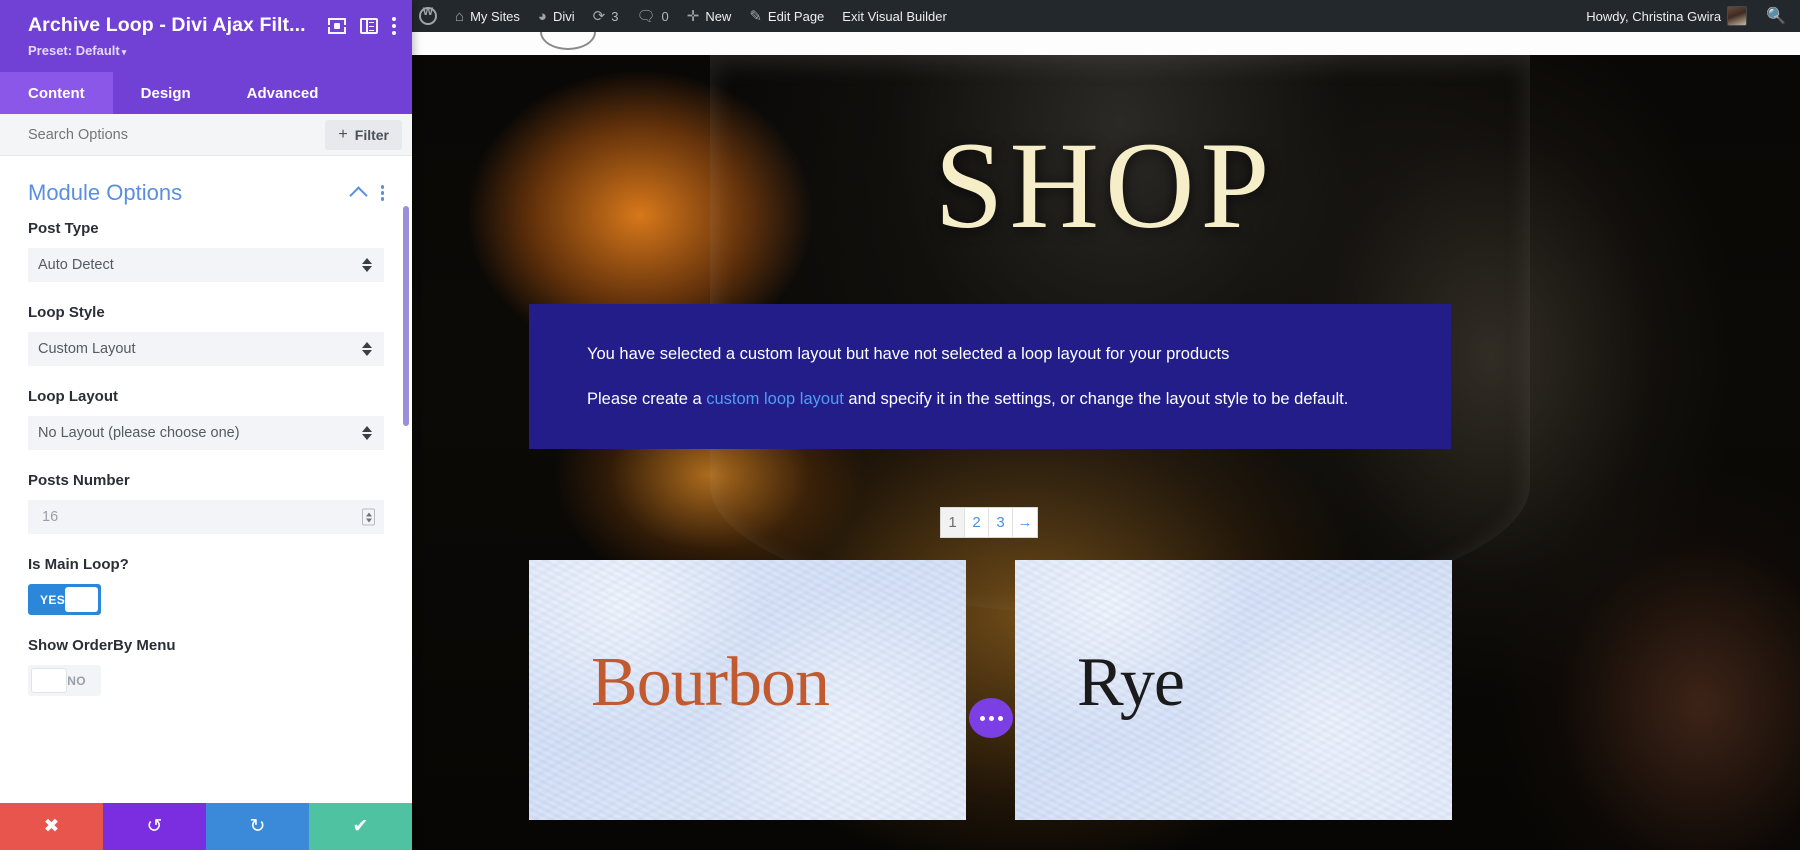  I want to click on adminbar-label-new: New, so click(718, 16).